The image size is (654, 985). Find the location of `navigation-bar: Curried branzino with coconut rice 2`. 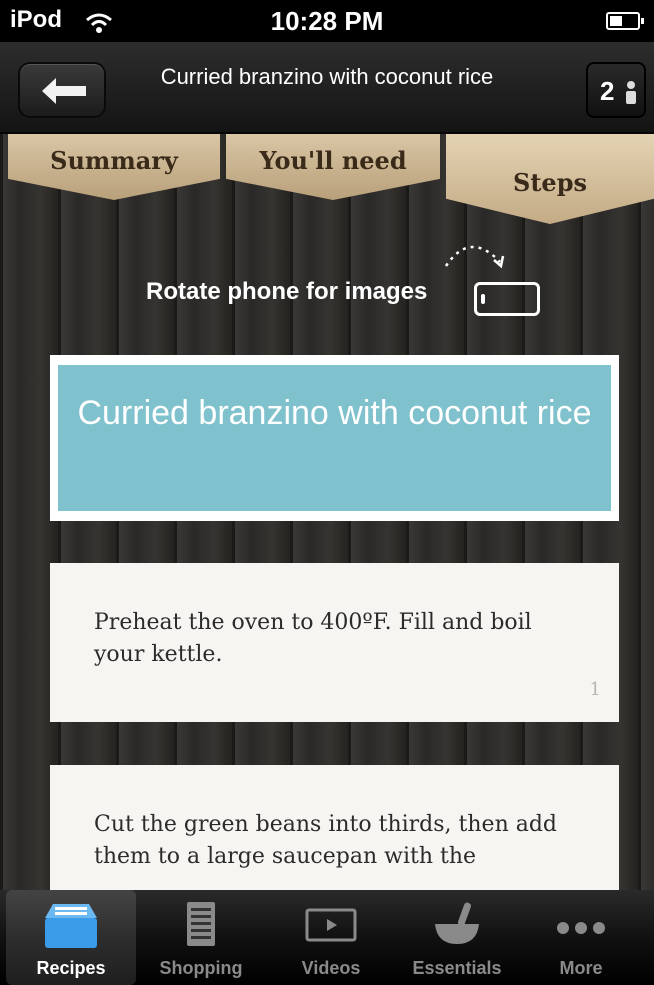

navigation-bar: Curried branzino with coconut rice 2 is located at coordinates (327, 88).